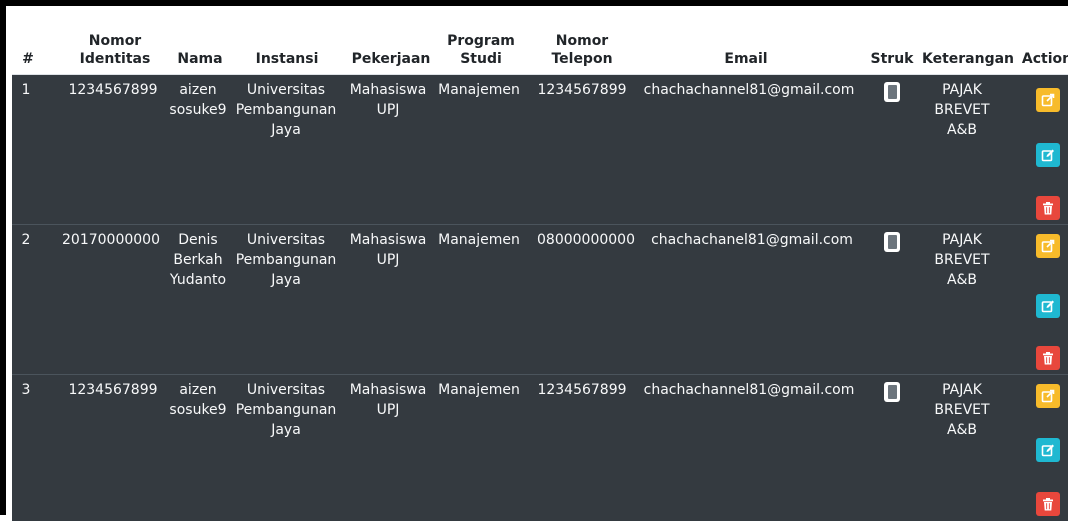  I want to click on header-struk: Struk, so click(892, 59).